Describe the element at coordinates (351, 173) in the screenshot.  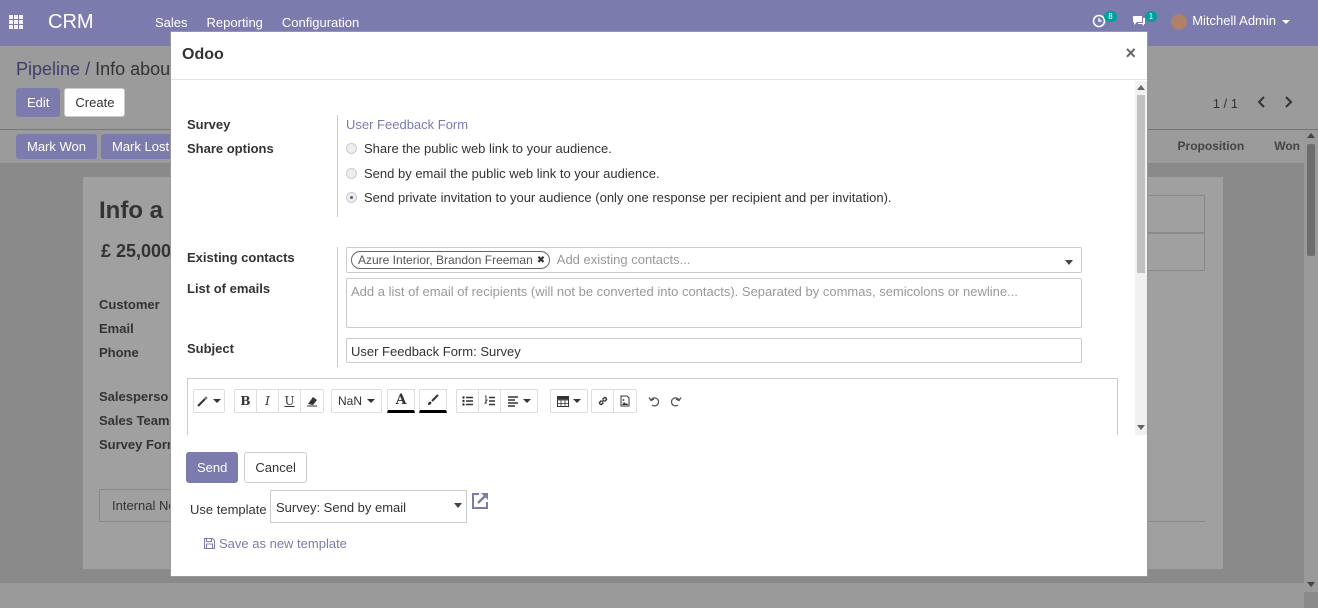
I see `radio-email-public` at that location.